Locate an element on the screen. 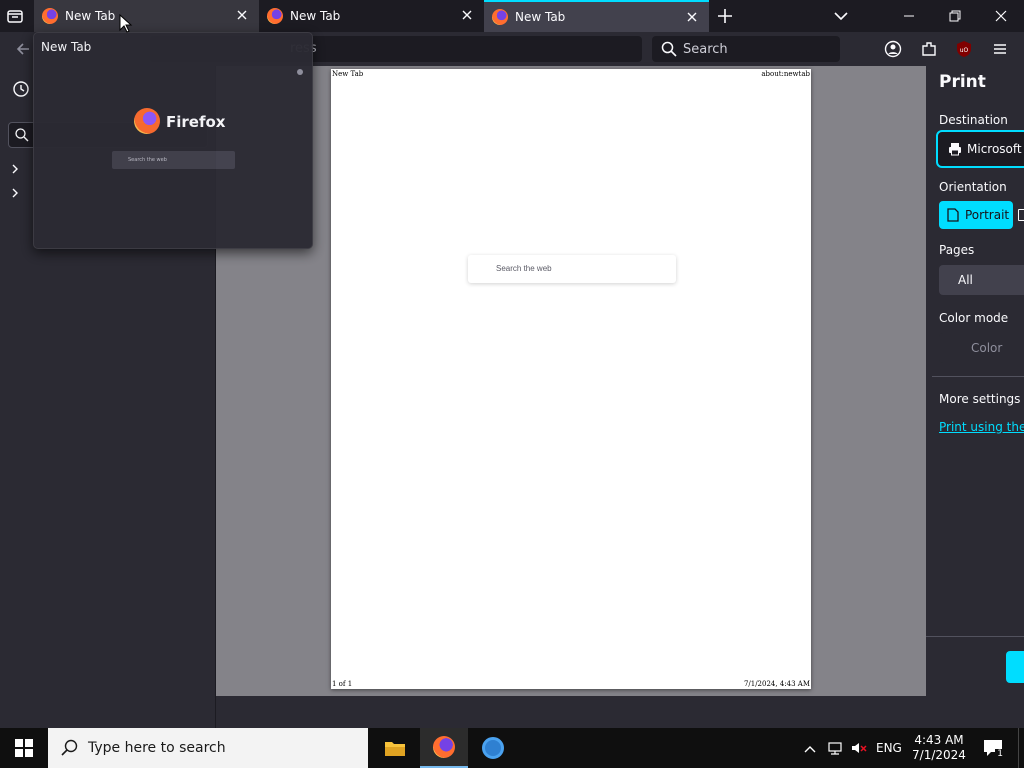 The width and height of the screenshot is (1024, 768). notification-count-badge: 1 is located at coordinates (1000, 754).